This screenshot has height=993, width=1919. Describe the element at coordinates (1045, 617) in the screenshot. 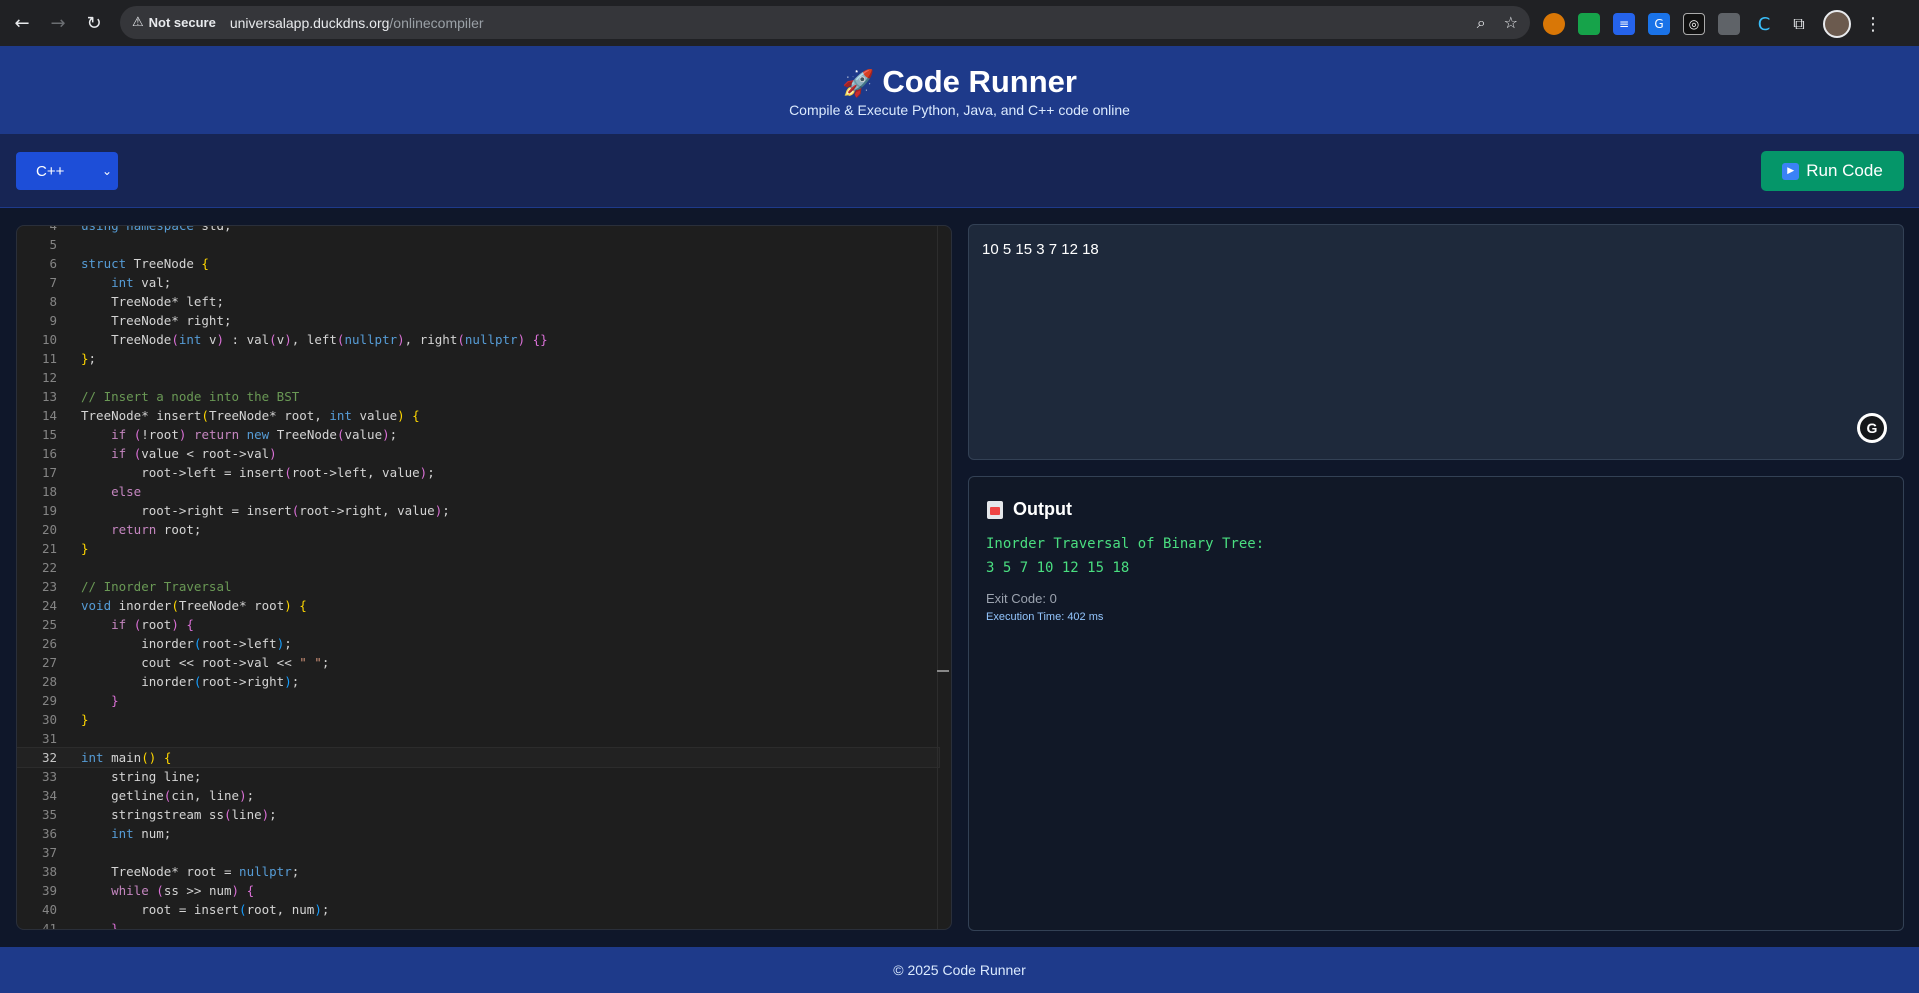

I see `execution-time: Execution Time: 402 ms` at that location.